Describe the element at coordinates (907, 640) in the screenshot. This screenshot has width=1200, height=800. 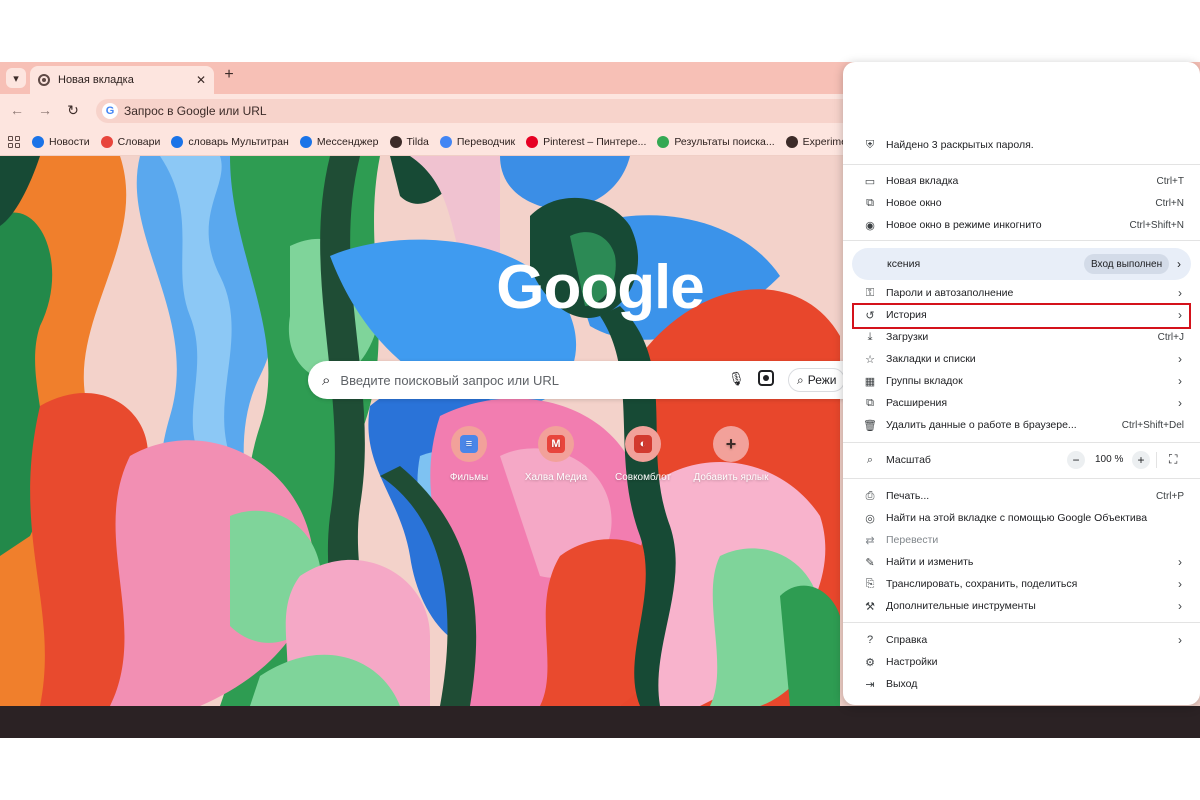
I see `menu-item-label: Справка` at that location.